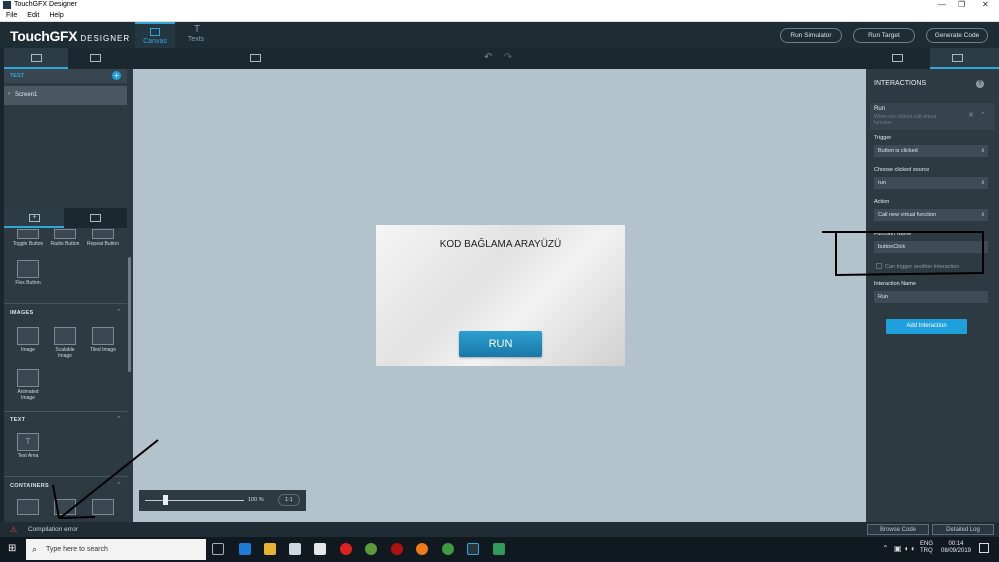 This screenshot has height=562, width=999. I want to click on zoom-slider-handle, so click(165, 500).